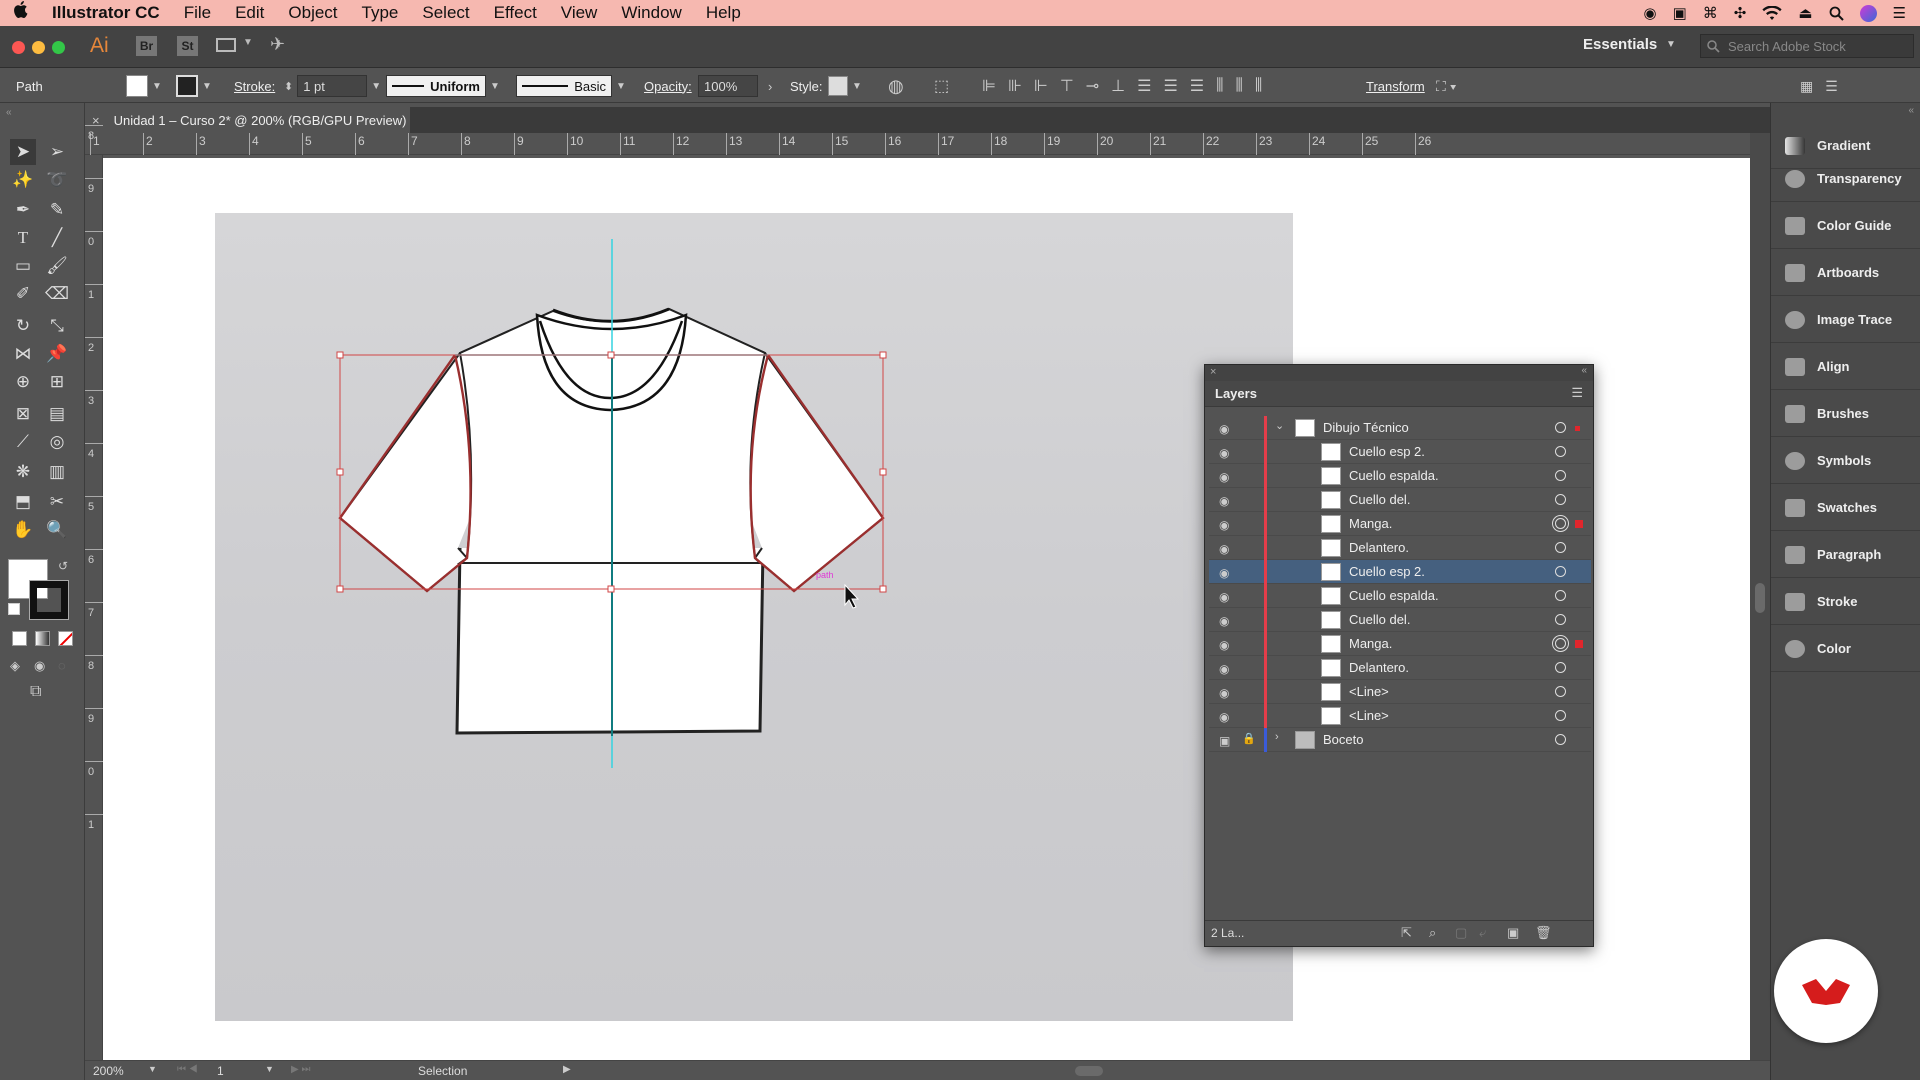 The height and width of the screenshot is (1080, 1920). Describe the element at coordinates (57, 326) in the screenshot. I see `scale-tool-icon: ⤡` at that location.